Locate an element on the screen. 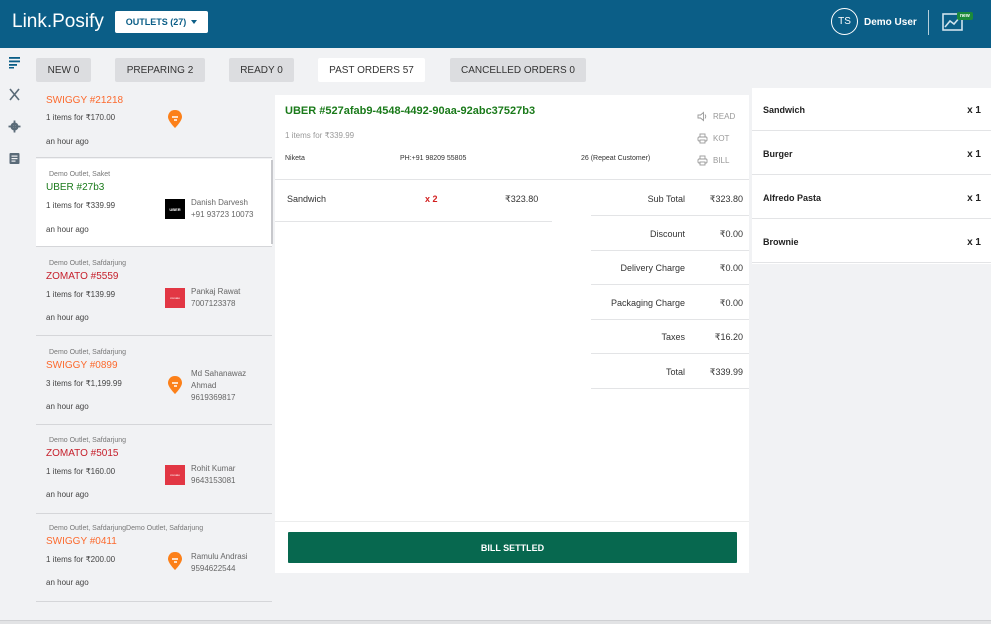 Image resolution: width=991 pixels, height=624 pixels. customer-name: Rohit Kumar is located at coordinates (213, 468).